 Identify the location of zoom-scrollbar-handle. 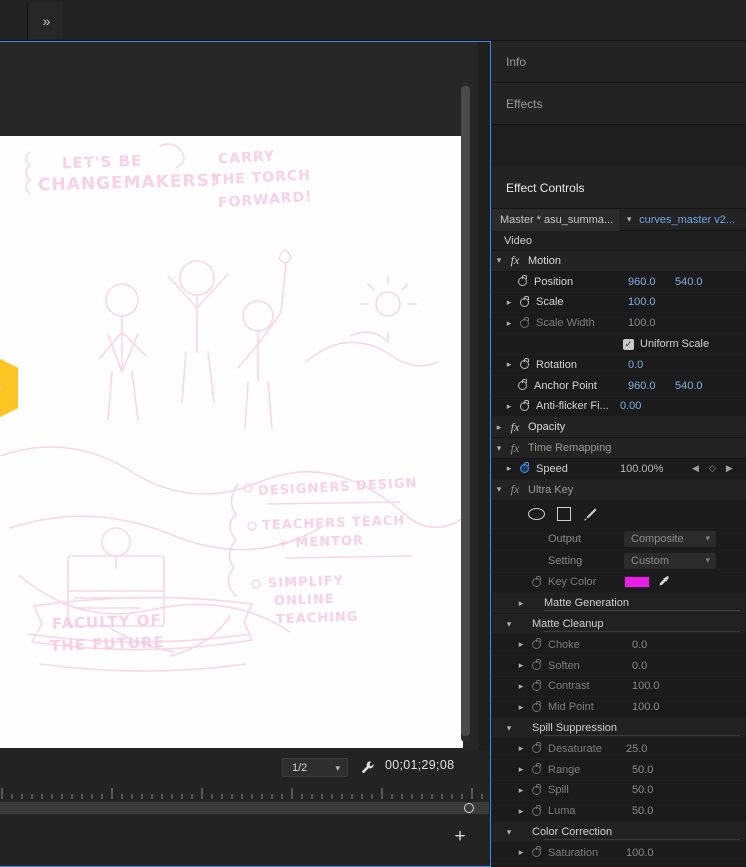
(469, 808).